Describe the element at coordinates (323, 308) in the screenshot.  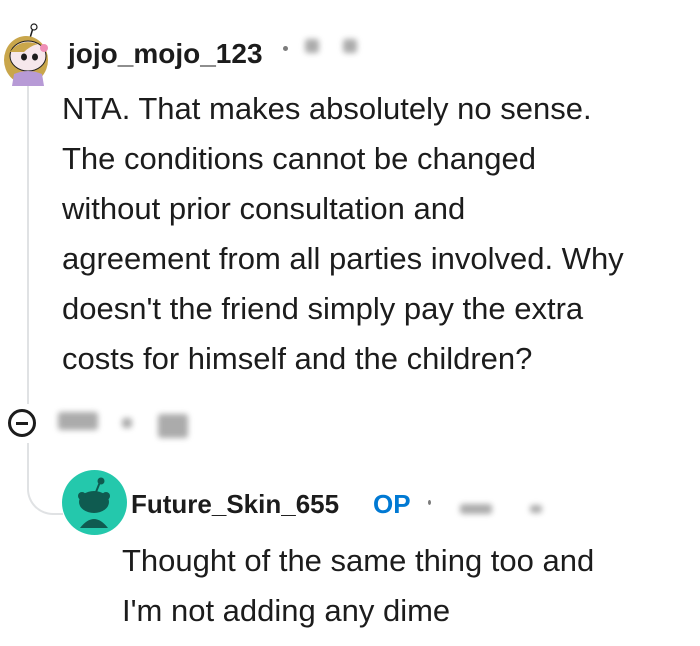
I see `comment-line: doesn't the friend simply pay the extra` at that location.